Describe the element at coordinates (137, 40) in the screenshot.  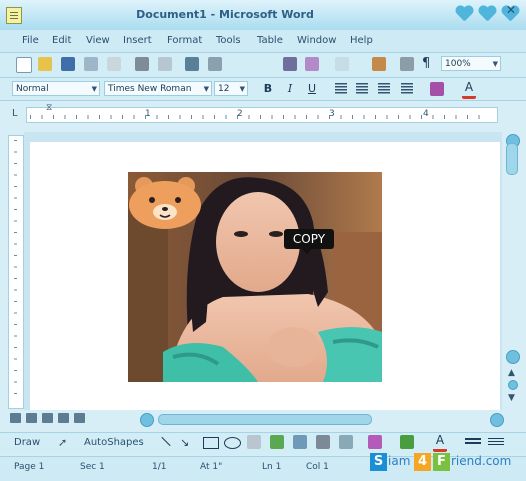
I see `menu-insert: Insert` at that location.